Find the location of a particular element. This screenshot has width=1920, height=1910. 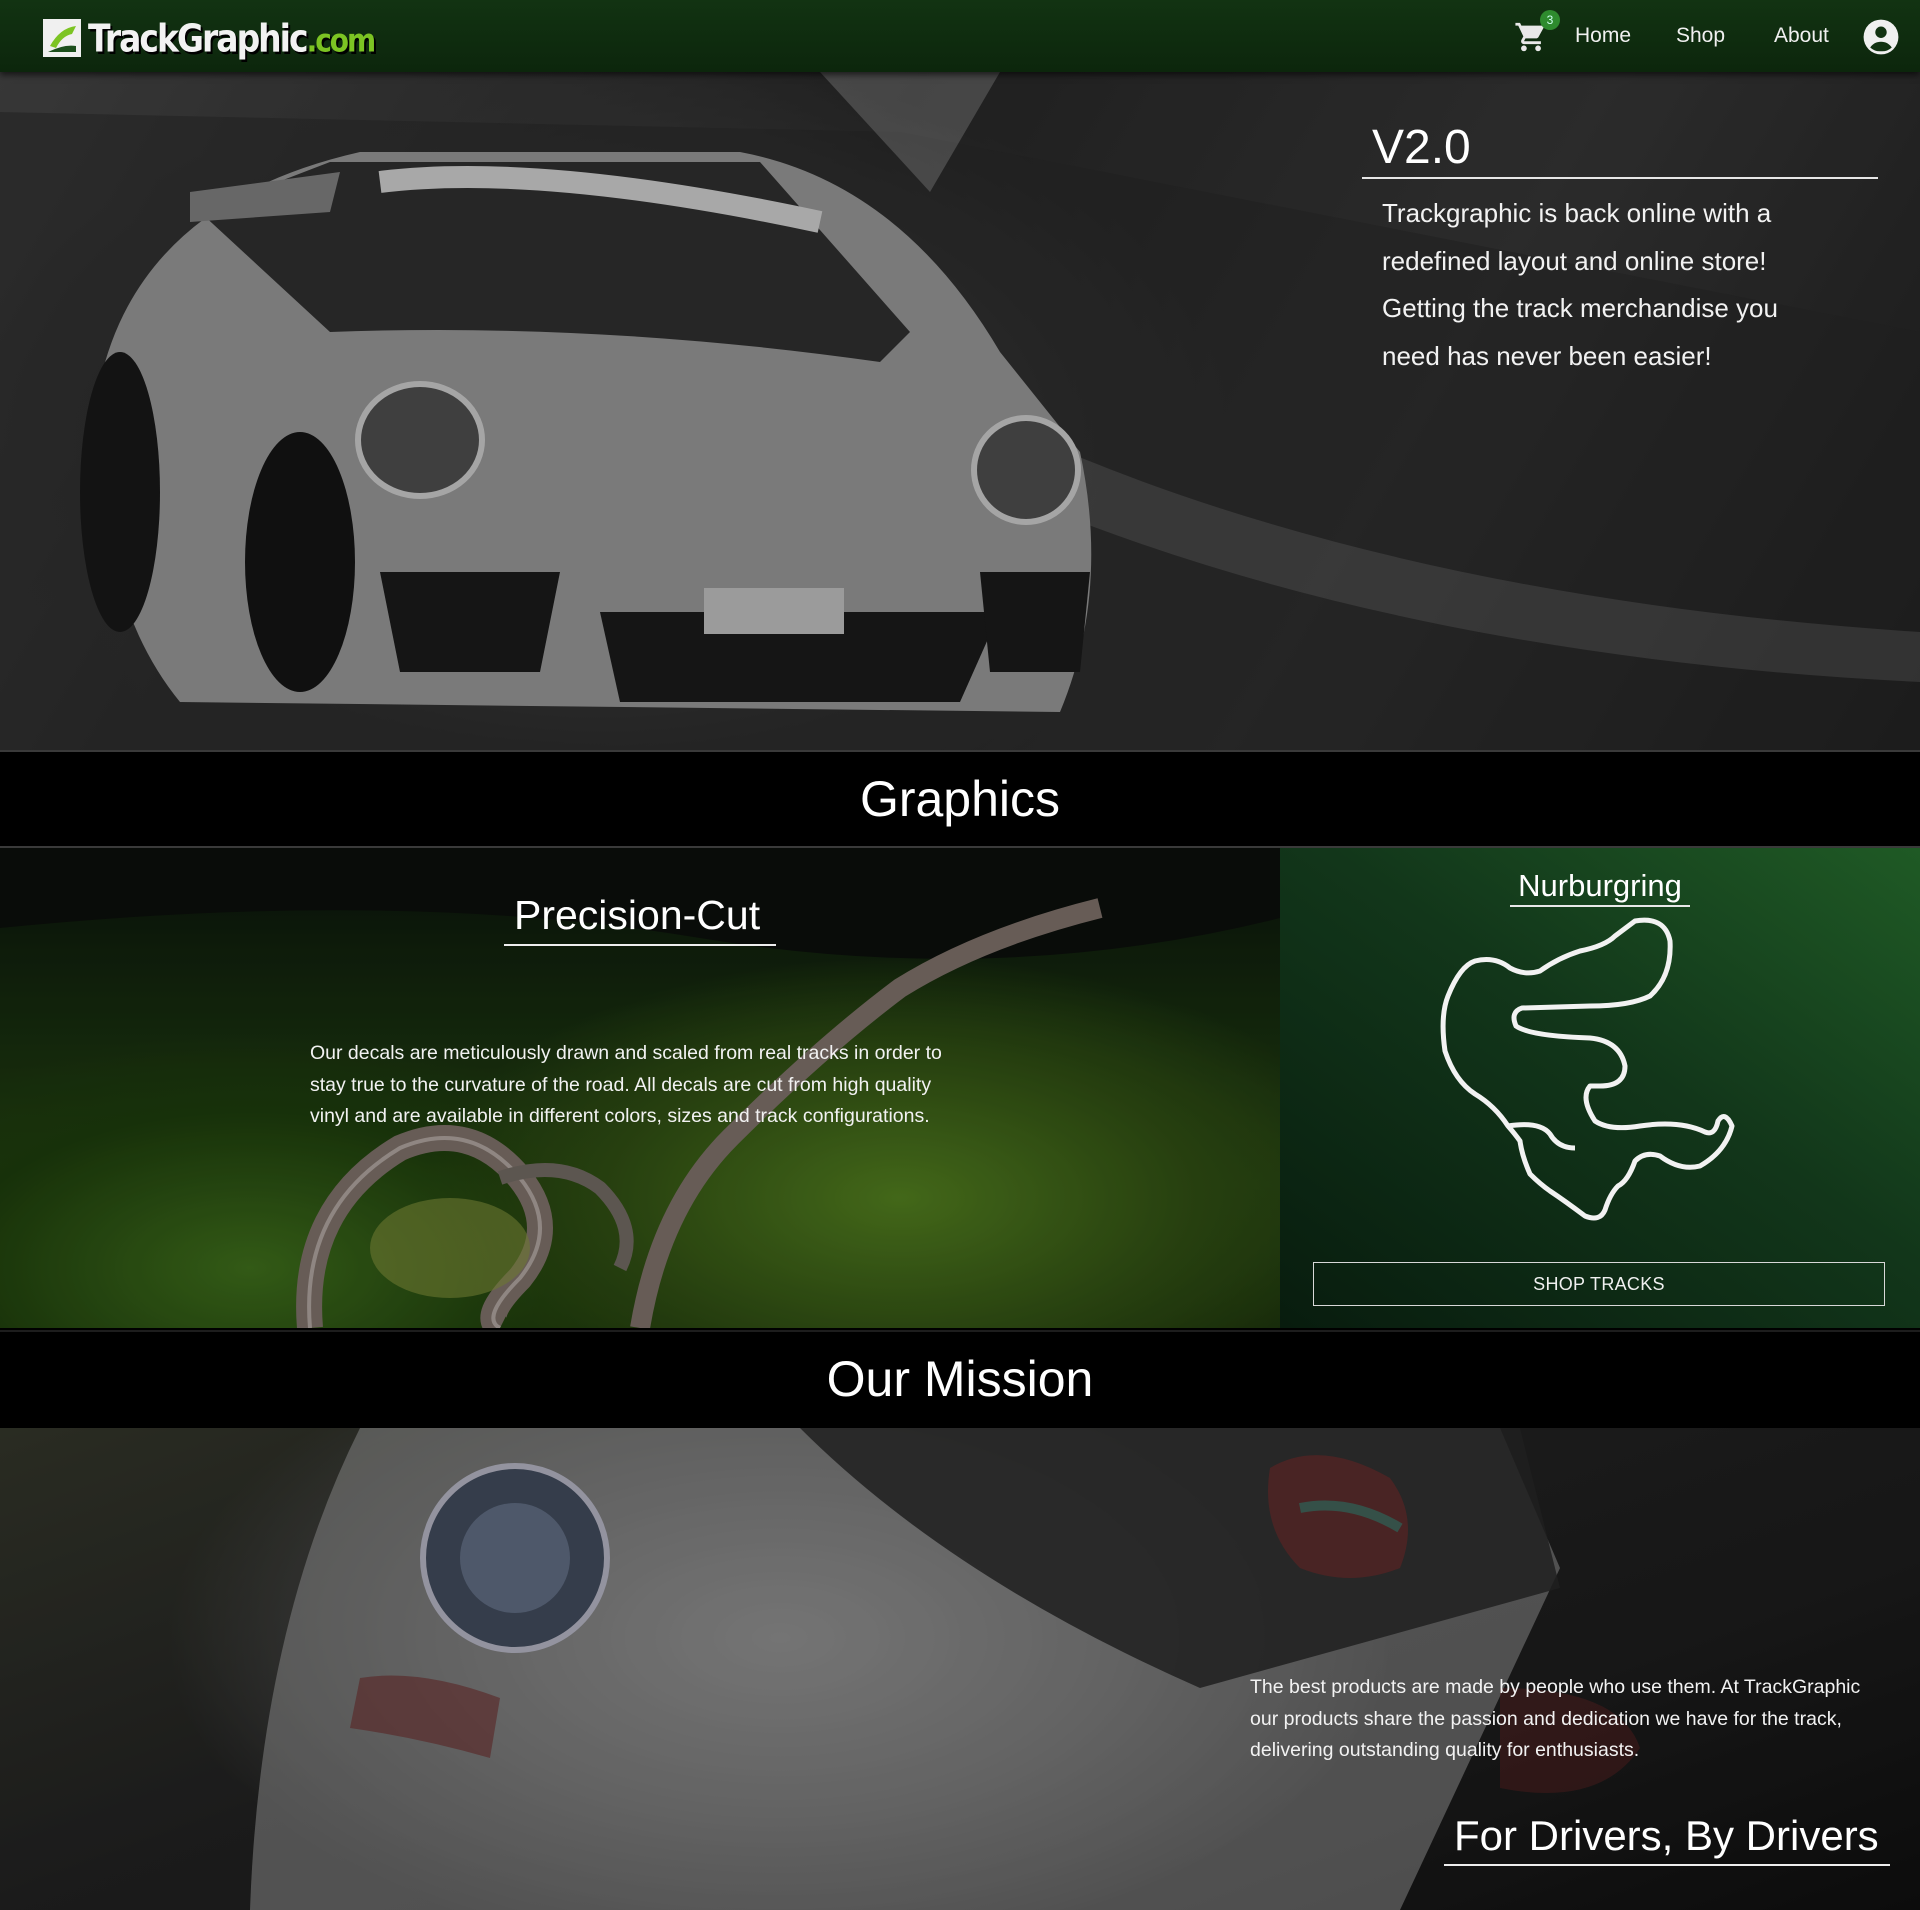

track-name-underline is located at coordinates (1600, 906).